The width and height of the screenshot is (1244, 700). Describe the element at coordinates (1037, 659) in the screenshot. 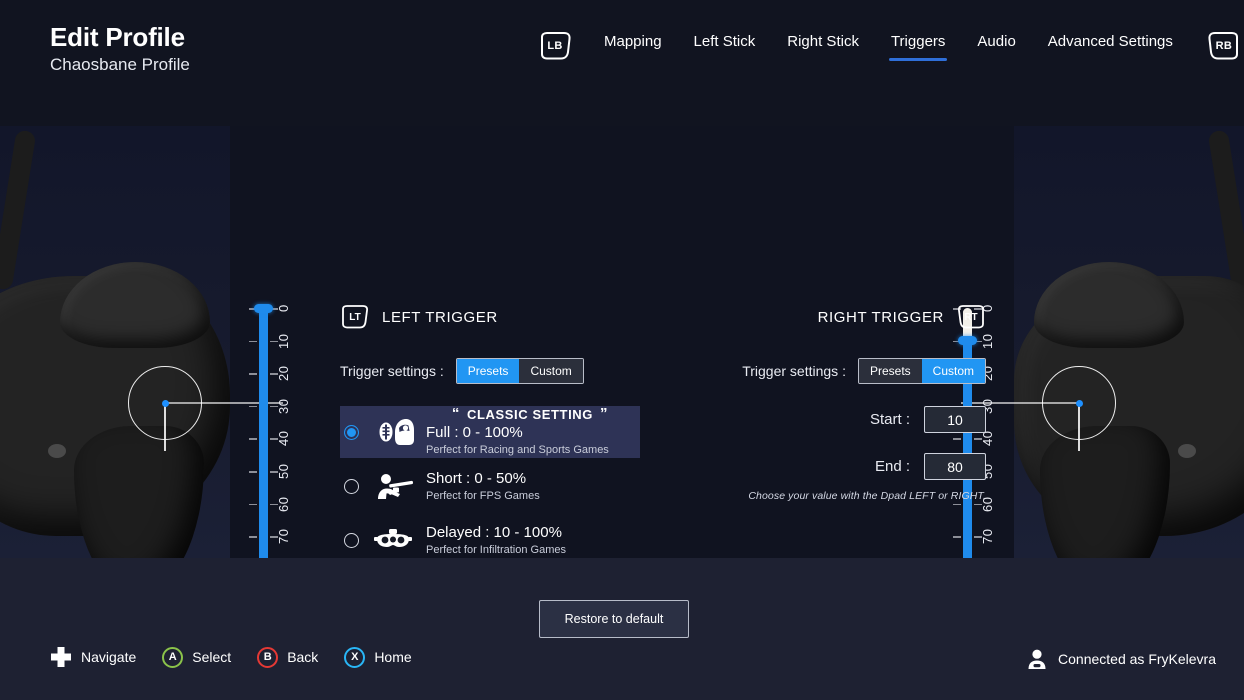

I see `user-avatar-icon` at that location.